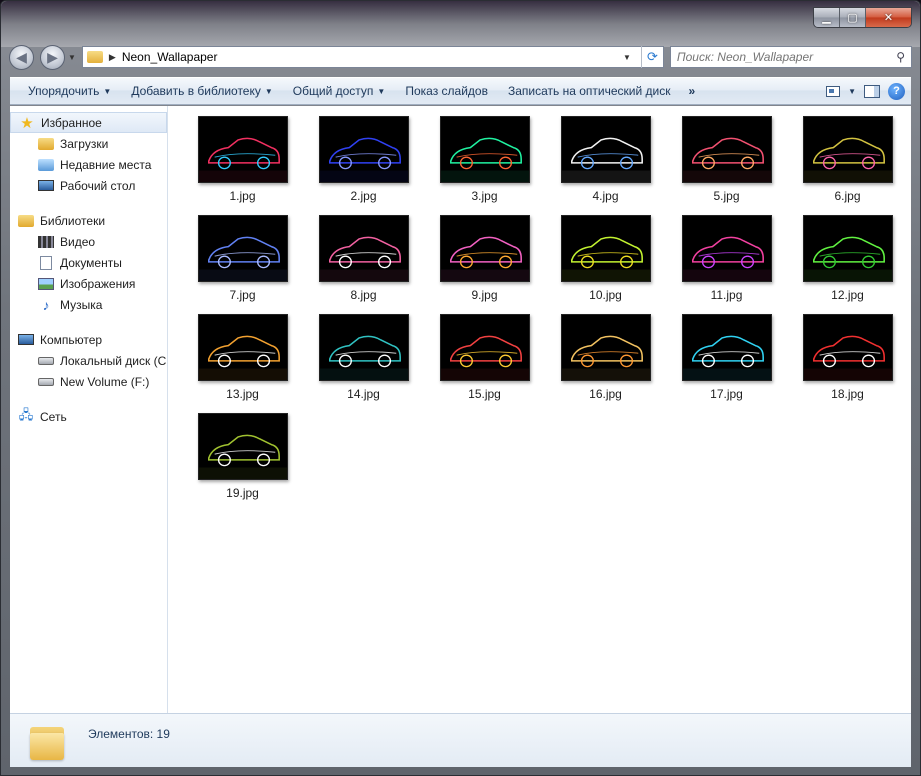  I want to click on recent-pages-dropdown: ▼, so click(72, 57).